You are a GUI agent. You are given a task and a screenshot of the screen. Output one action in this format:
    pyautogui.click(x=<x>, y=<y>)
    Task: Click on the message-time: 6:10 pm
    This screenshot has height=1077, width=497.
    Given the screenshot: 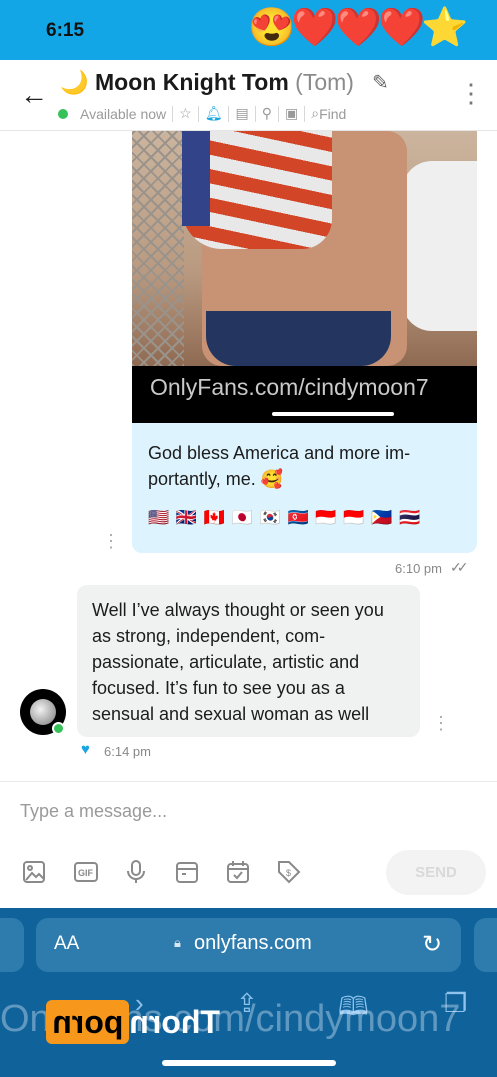 What is the action you would take?
    pyautogui.click(x=418, y=568)
    